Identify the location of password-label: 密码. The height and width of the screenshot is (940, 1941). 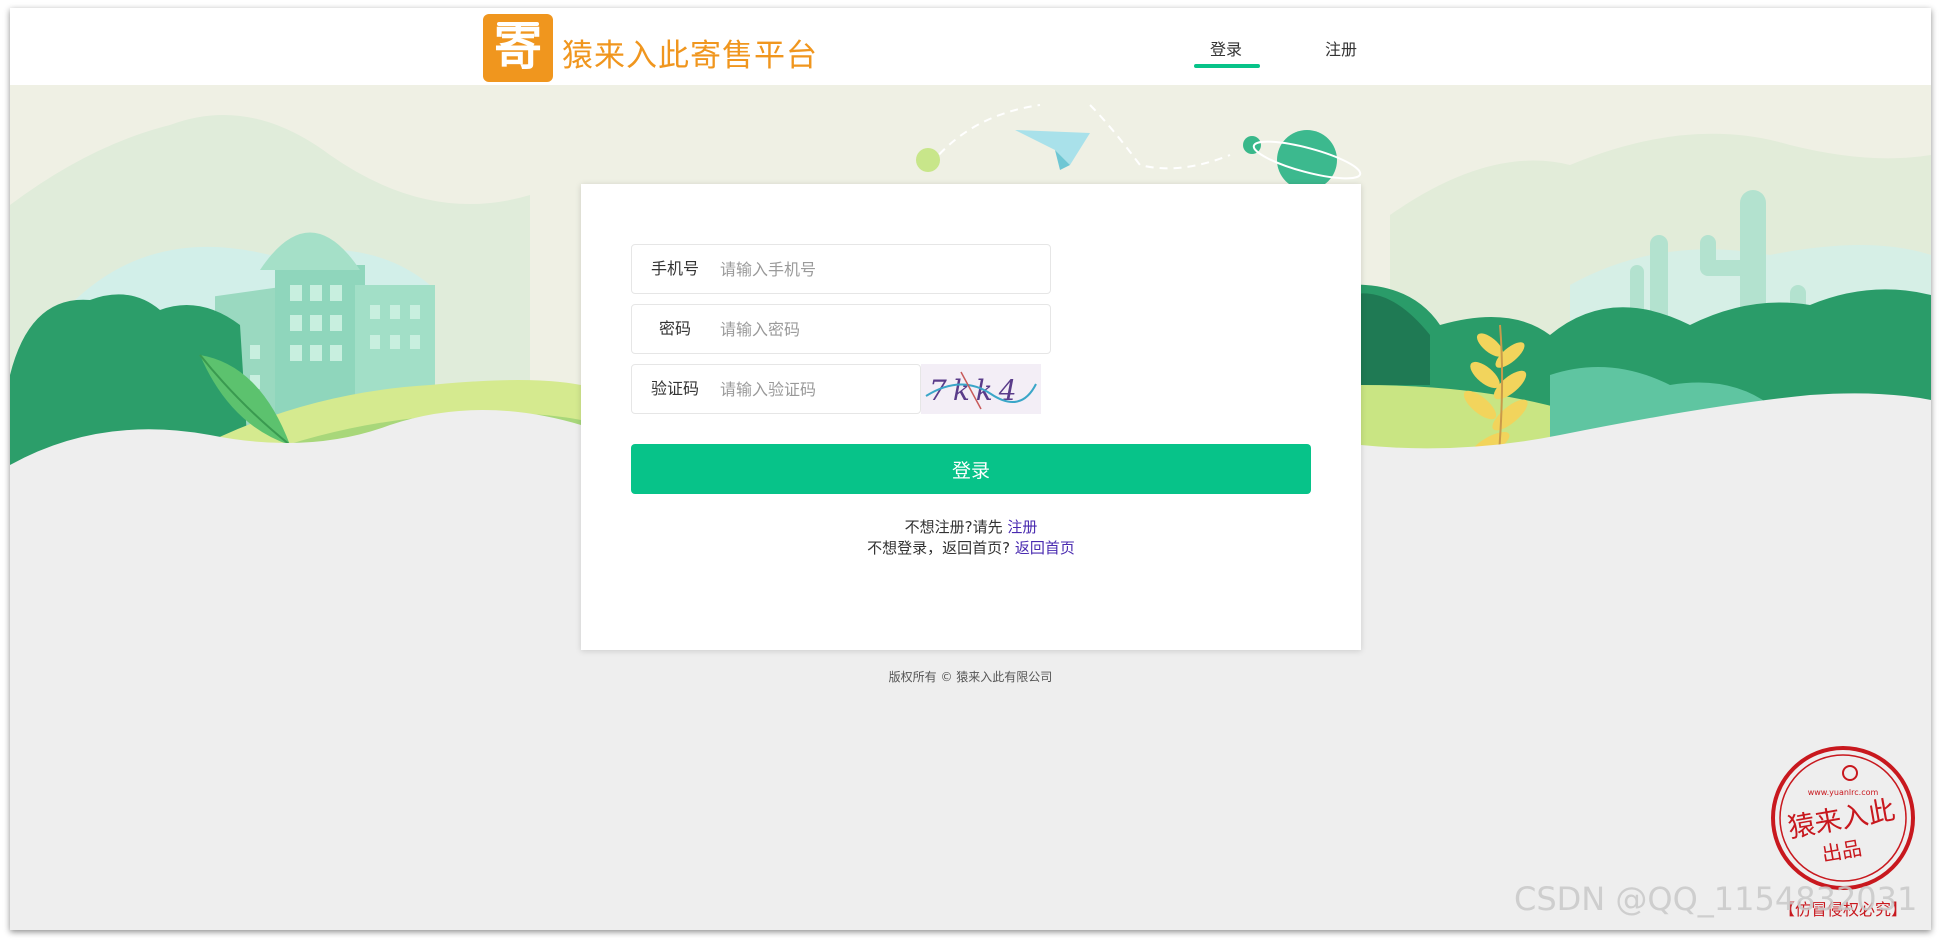
(674, 328).